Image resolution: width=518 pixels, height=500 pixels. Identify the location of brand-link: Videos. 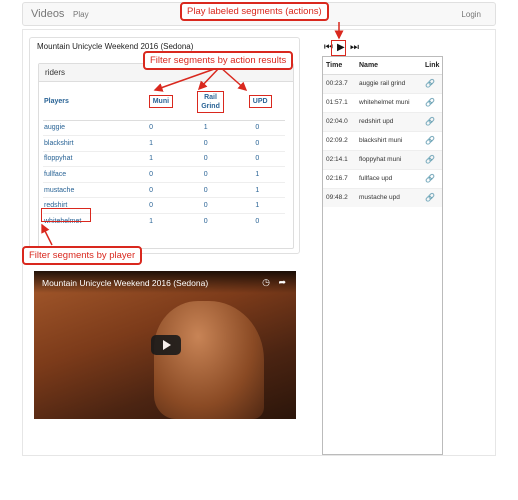
(47, 14).